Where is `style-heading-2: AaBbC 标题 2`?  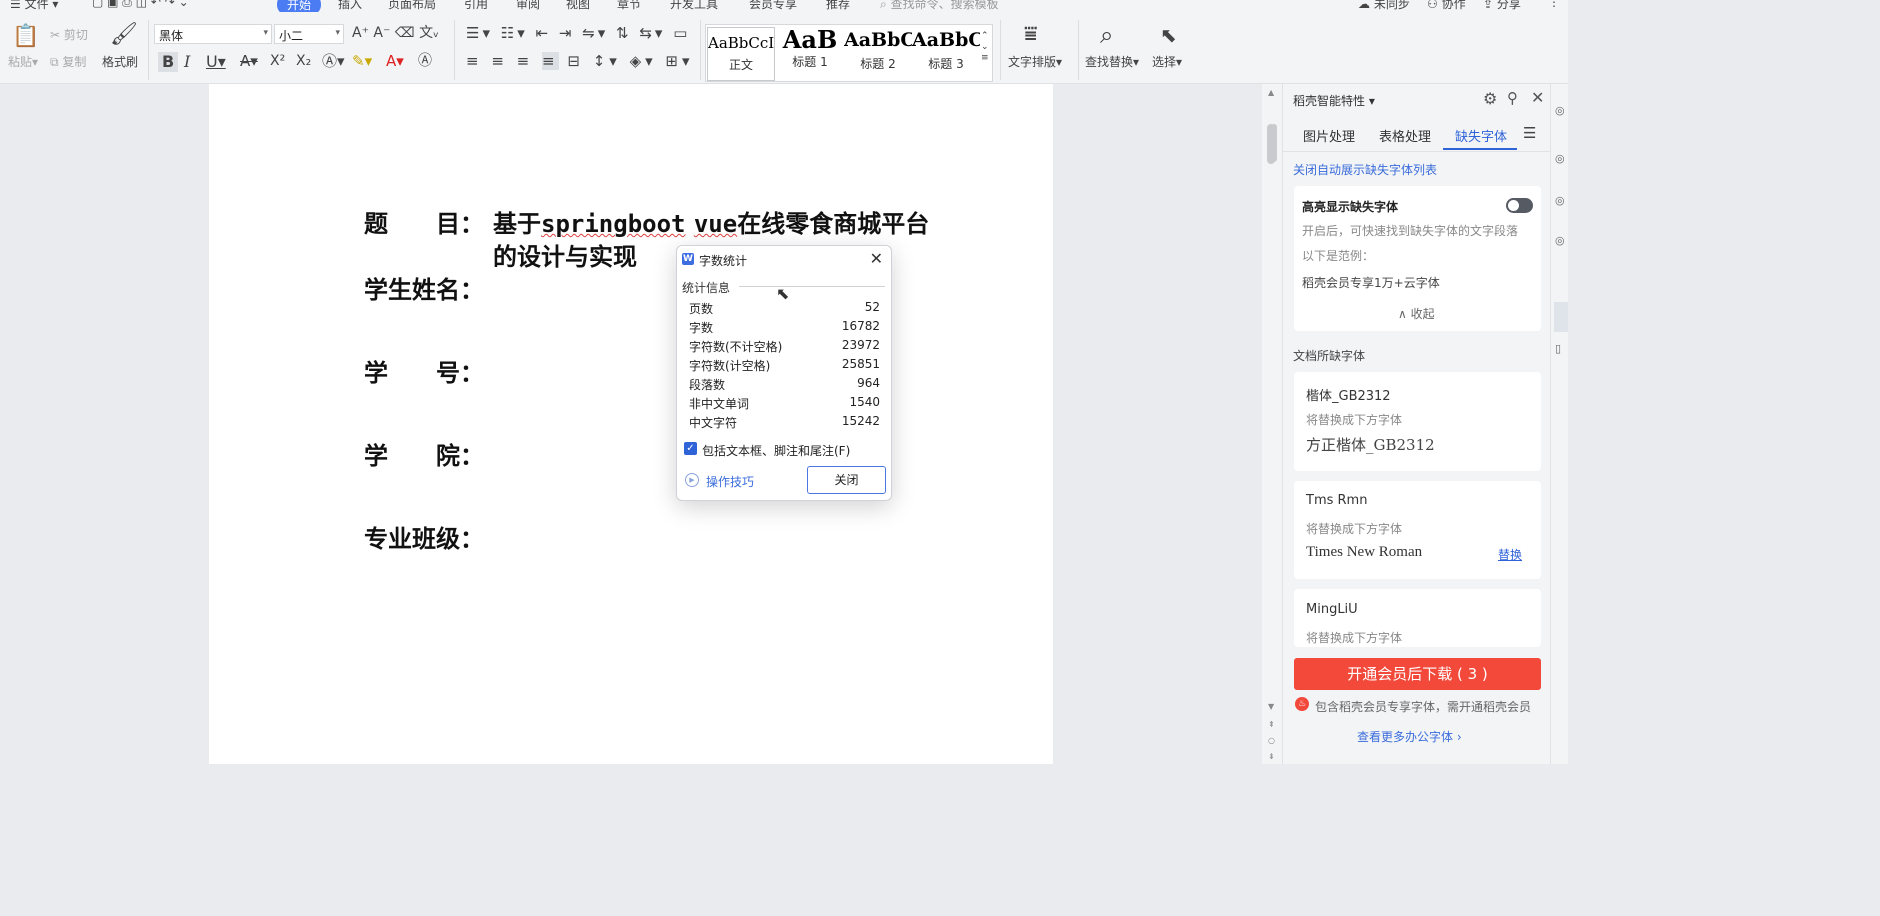
style-heading-2: AaBbC 标题 2 is located at coordinates (878, 54).